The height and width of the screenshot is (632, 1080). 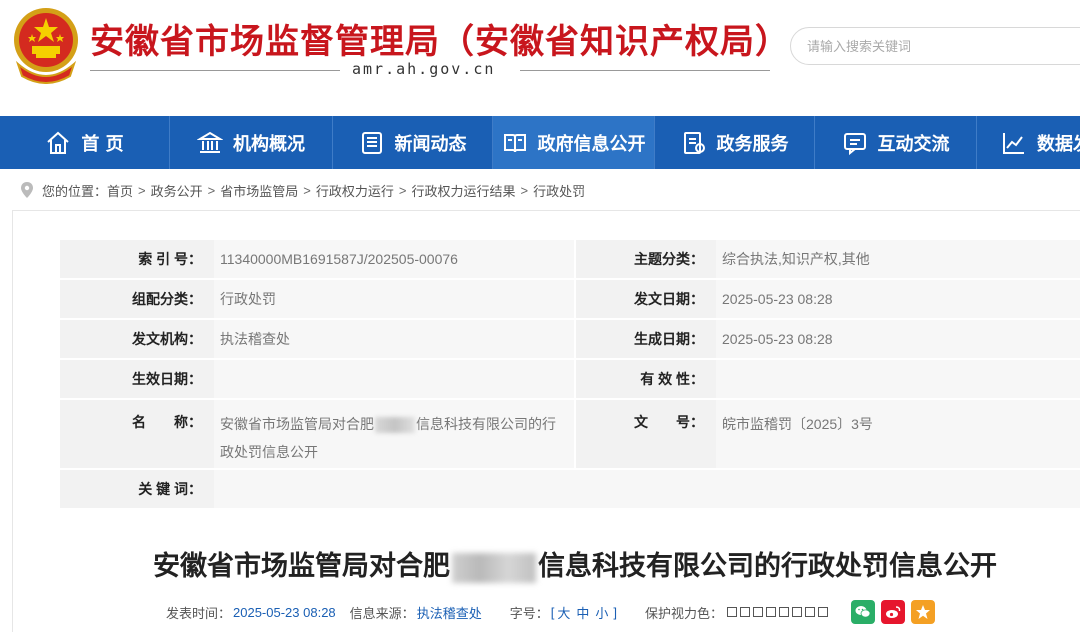 What do you see at coordinates (1013, 143) in the screenshot?
I see `chart-icon` at bounding box center [1013, 143].